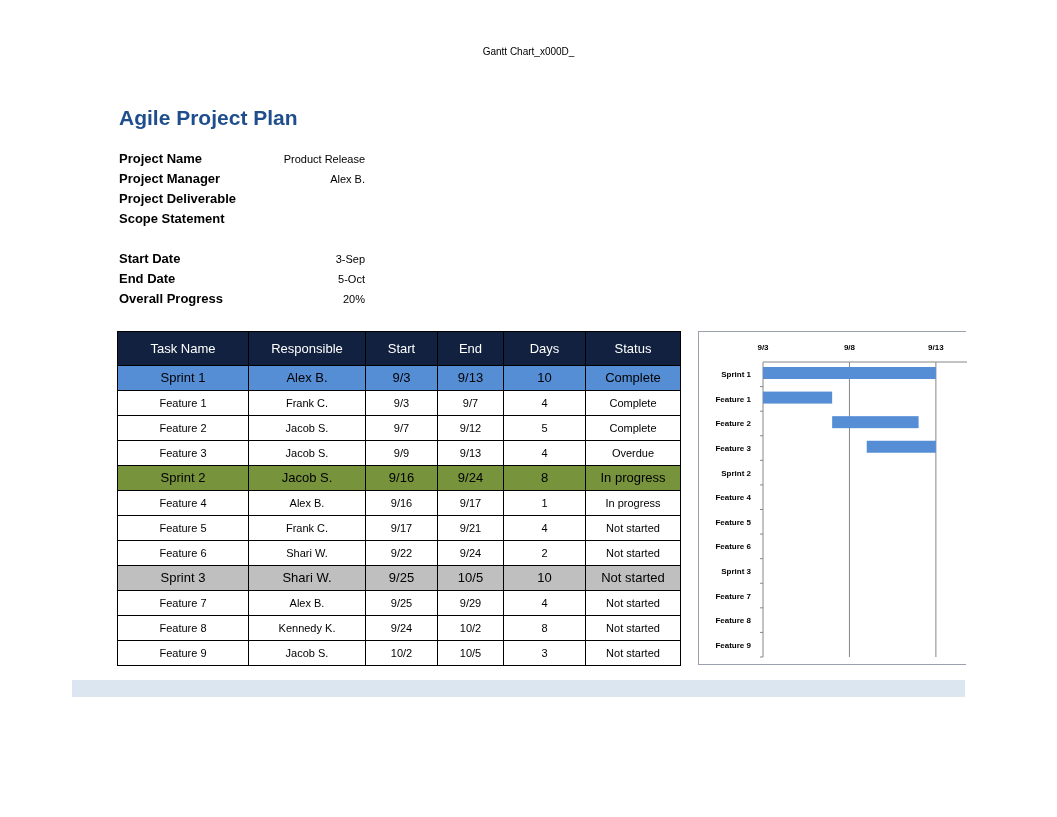  I want to click on field-label: Start Date, so click(150, 259).